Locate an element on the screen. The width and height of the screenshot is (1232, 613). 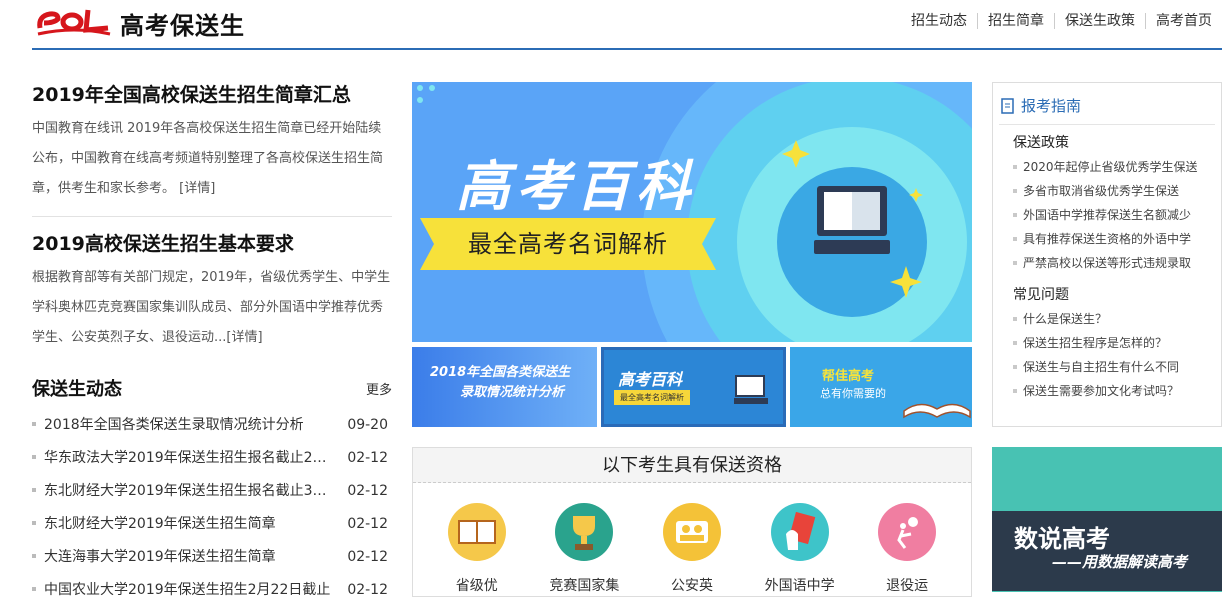
list-item: 中国农业大学2019年保送生招生2月22日截止 02-12 is located at coordinates (212, 596).